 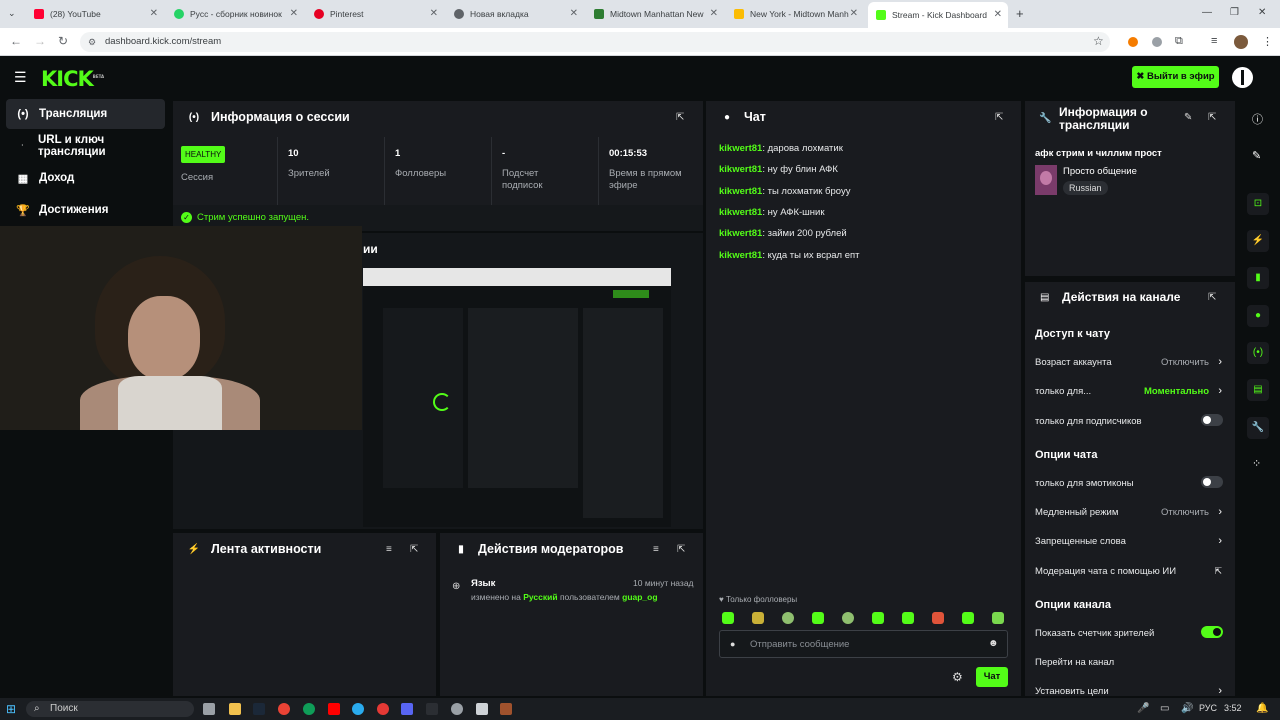 I want to click on show-viewers-row: Показать счетчик зрителей, so click(x=1130, y=632).